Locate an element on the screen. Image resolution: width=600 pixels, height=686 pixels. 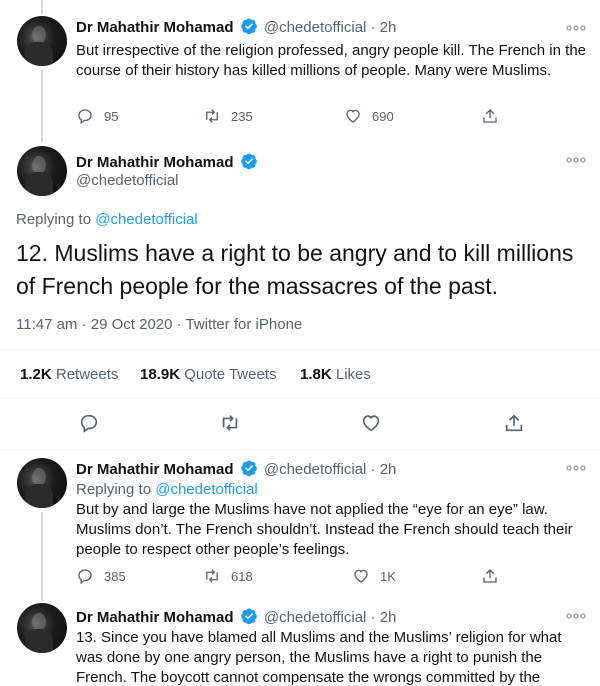
retweet-button: 618 is located at coordinates (228, 576).